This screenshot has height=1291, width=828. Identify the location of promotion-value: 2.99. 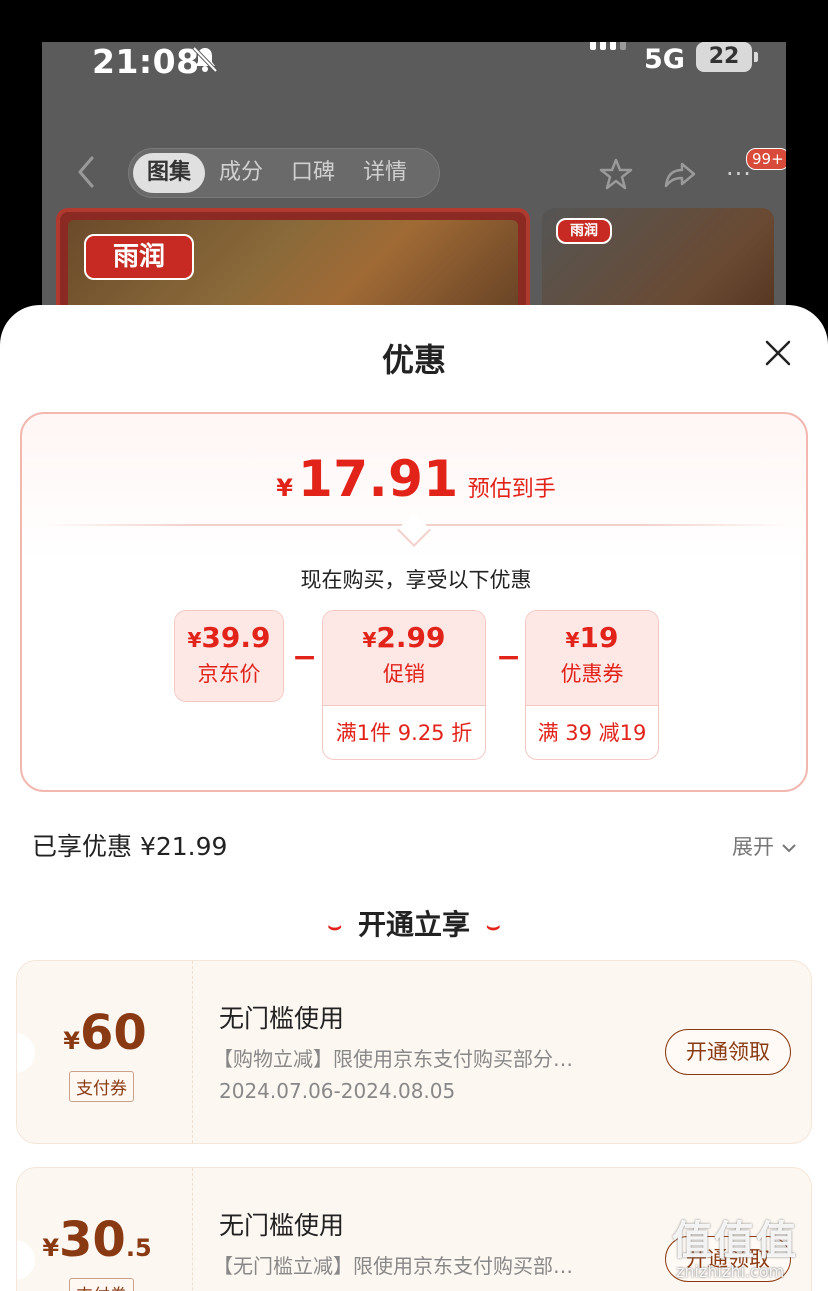
(411, 637).